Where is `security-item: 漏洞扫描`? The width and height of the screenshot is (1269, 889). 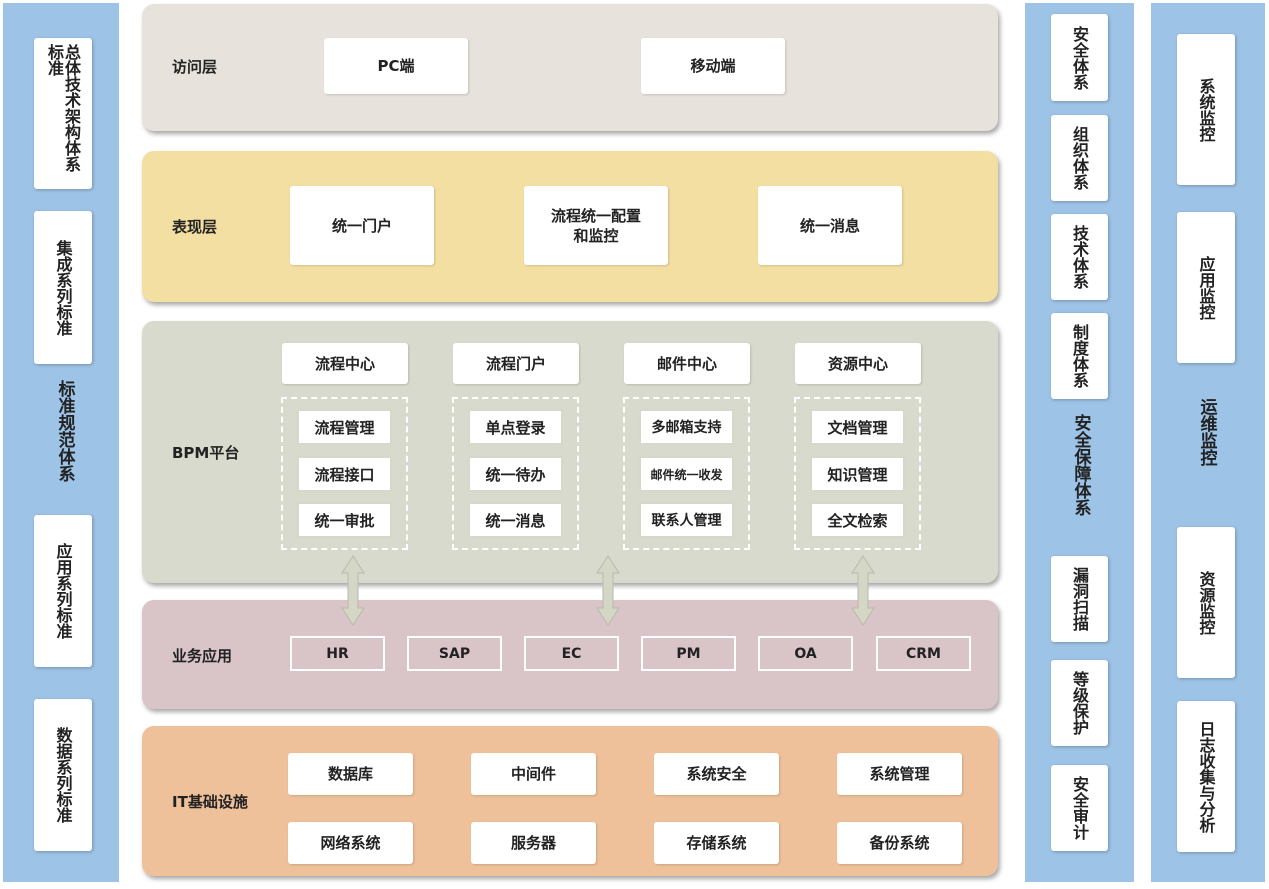
security-item: 漏洞扫描 is located at coordinates (1079, 599).